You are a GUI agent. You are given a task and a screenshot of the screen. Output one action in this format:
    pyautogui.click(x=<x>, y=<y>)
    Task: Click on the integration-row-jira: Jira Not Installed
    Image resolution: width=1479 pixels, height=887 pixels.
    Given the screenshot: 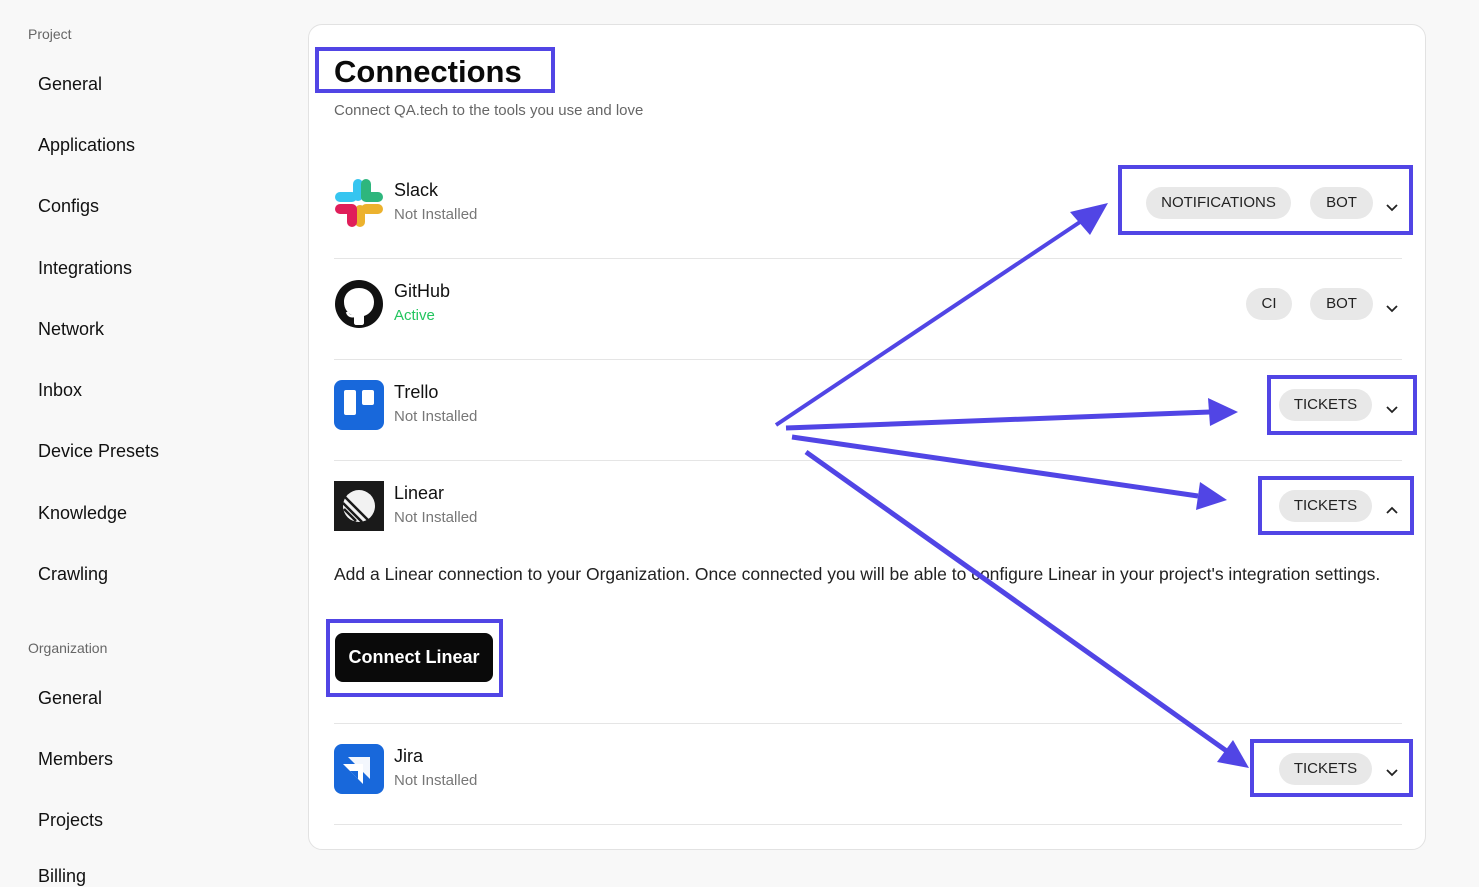 What is the action you would take?
    pyautogui.click(x=868, y=774)
    